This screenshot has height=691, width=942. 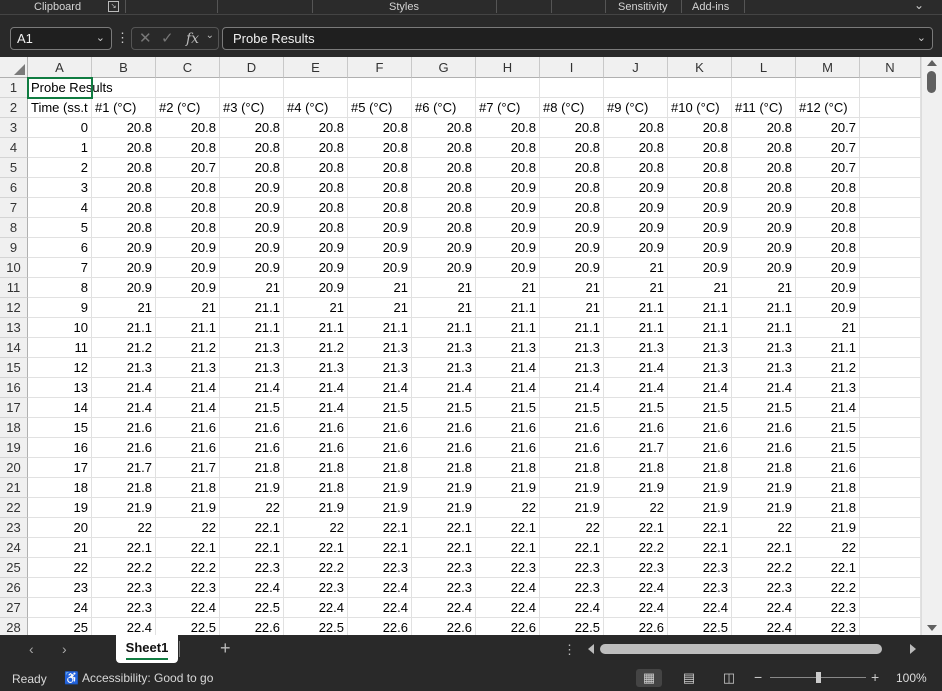 What do you see at coordinates (14, 508) in the screenshot?
I see `row-header: 22` at bounding box center [14, 508].